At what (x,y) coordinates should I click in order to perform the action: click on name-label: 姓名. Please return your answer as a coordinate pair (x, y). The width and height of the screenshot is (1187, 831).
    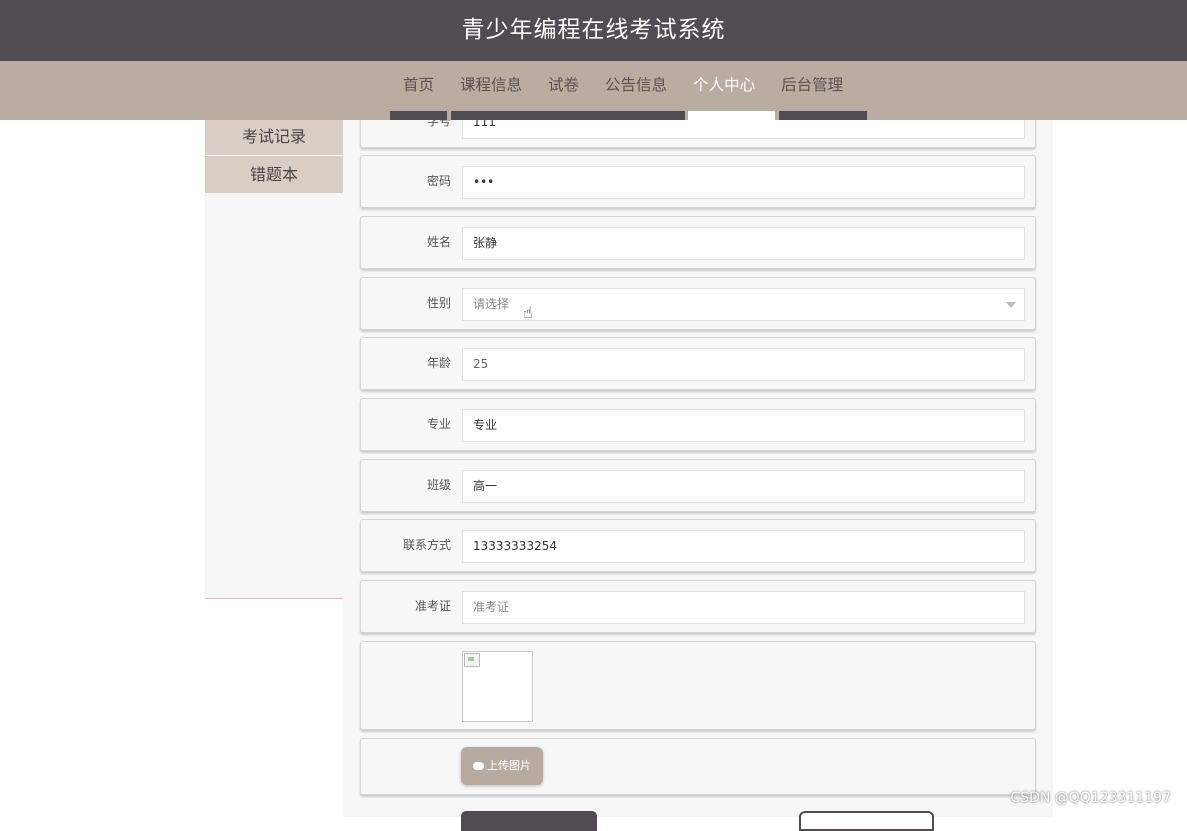
    Looking at the image, I should click on (438, 242).